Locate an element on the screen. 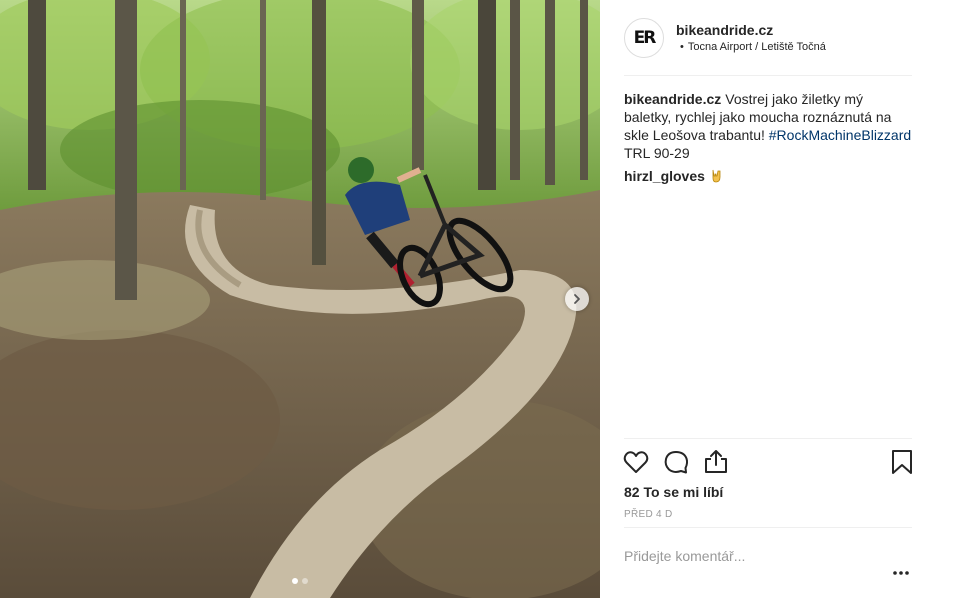  caption-username: bikeandride.cz is located at coordinates (672, 99).